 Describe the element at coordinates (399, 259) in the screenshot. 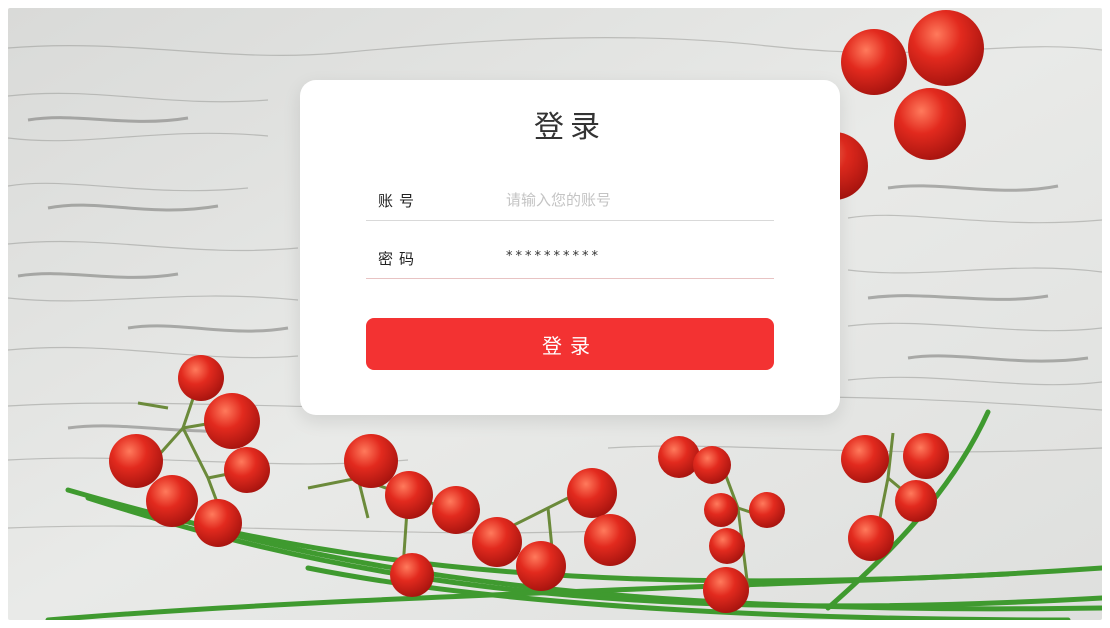

I see `password-label: 密码` at that location.